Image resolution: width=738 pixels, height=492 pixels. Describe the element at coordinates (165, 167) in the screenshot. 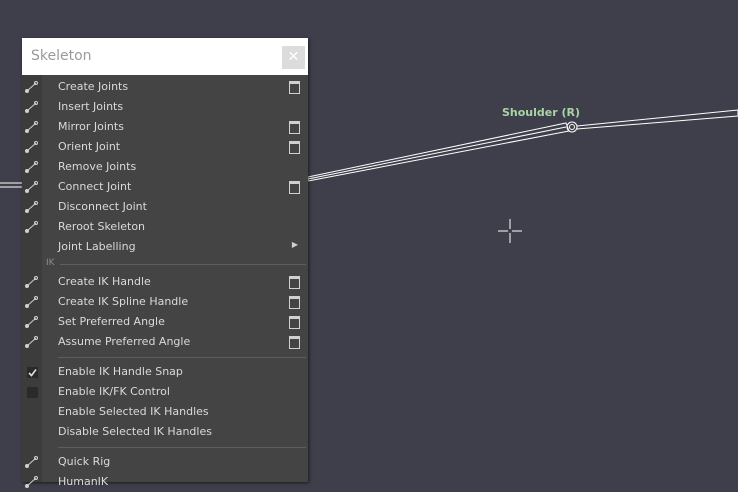

I see `menu-item-remove-joints: Remove Joints` at that location.